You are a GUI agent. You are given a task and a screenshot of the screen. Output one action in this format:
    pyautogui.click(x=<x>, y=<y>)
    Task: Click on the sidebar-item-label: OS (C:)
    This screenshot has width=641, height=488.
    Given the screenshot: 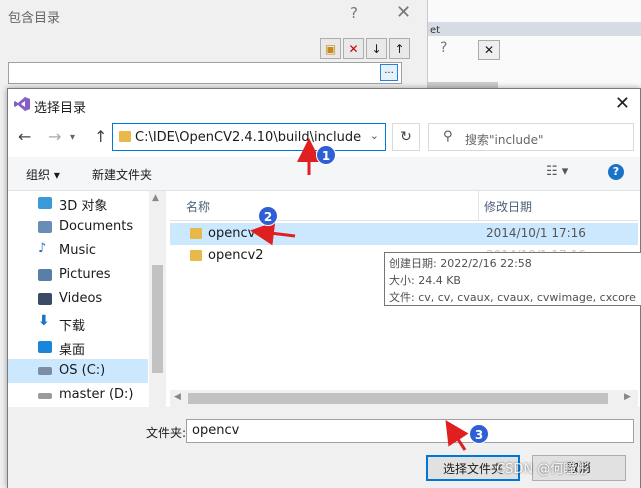 What is the action you would take?
    pyautogui.click(x=82, y=370)
    